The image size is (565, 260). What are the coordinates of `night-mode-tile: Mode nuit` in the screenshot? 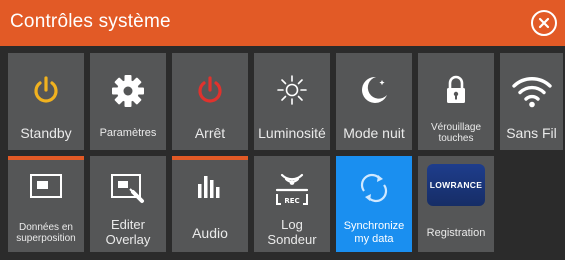 It's located at (374, 101).